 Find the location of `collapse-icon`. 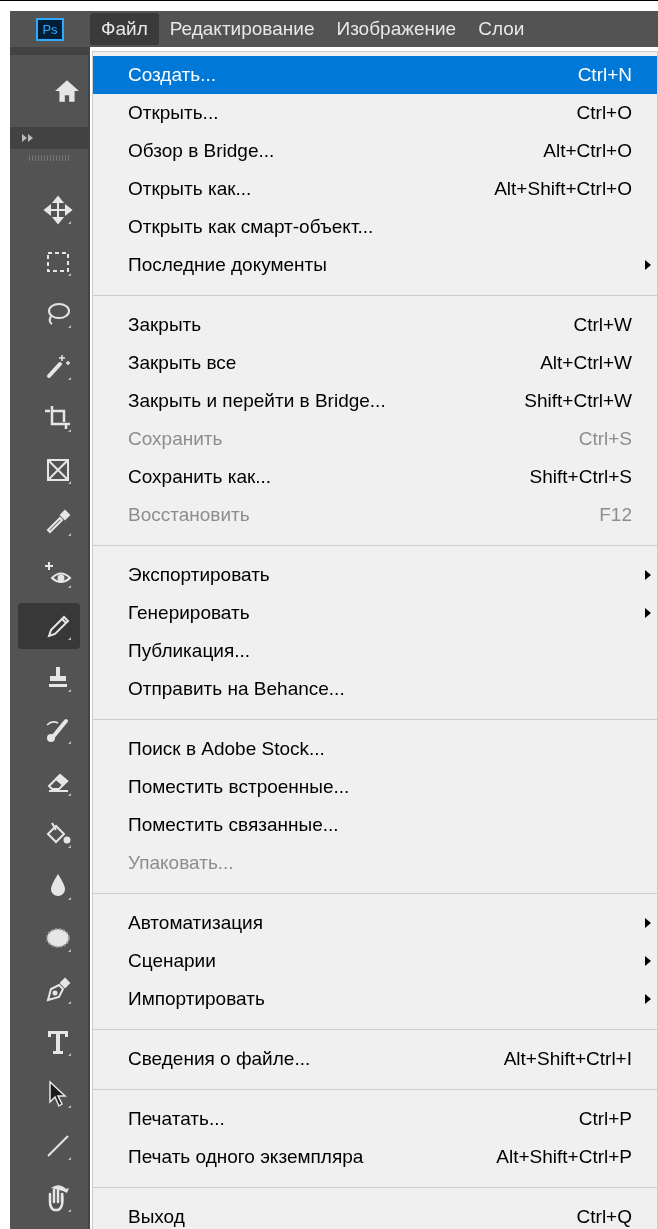

collapse-icon is located at coordinates (28, 138).